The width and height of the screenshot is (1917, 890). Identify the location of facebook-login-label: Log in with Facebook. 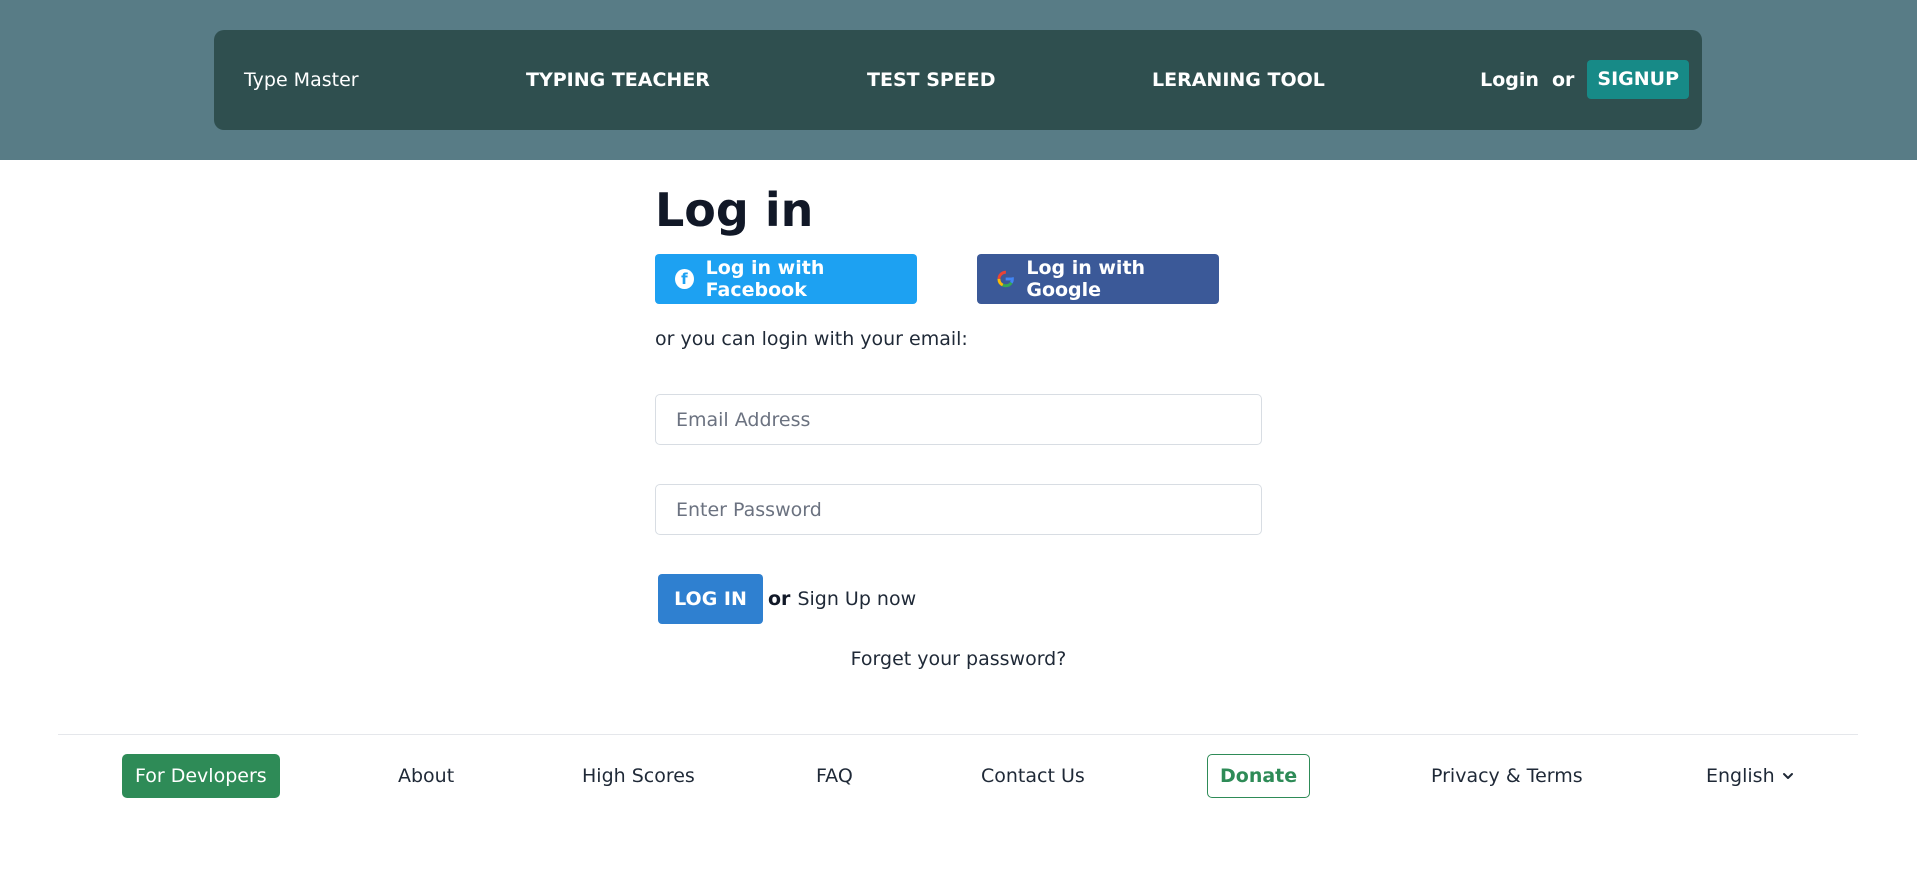
(765, 279).